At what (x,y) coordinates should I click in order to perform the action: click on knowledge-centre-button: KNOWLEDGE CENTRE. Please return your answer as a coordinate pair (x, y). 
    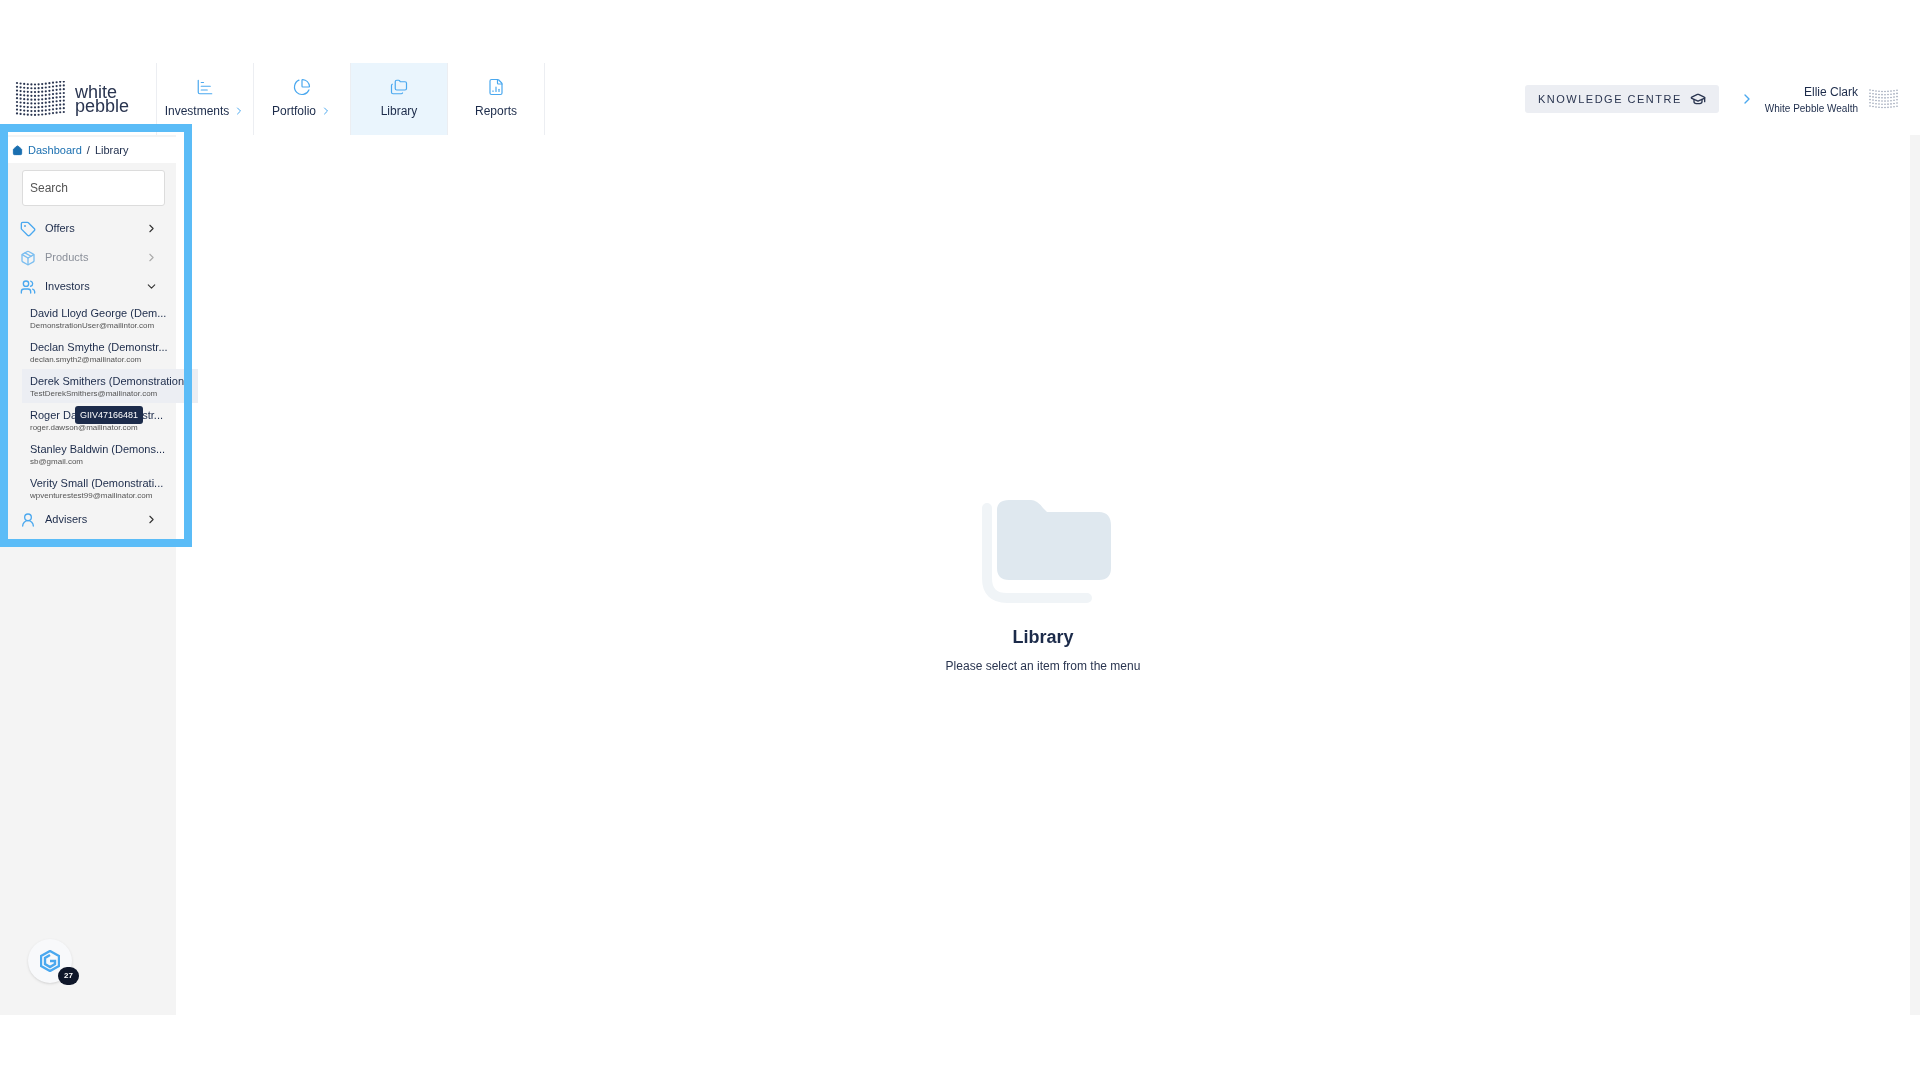
    Looking at the image, I should click on (1622, 99).